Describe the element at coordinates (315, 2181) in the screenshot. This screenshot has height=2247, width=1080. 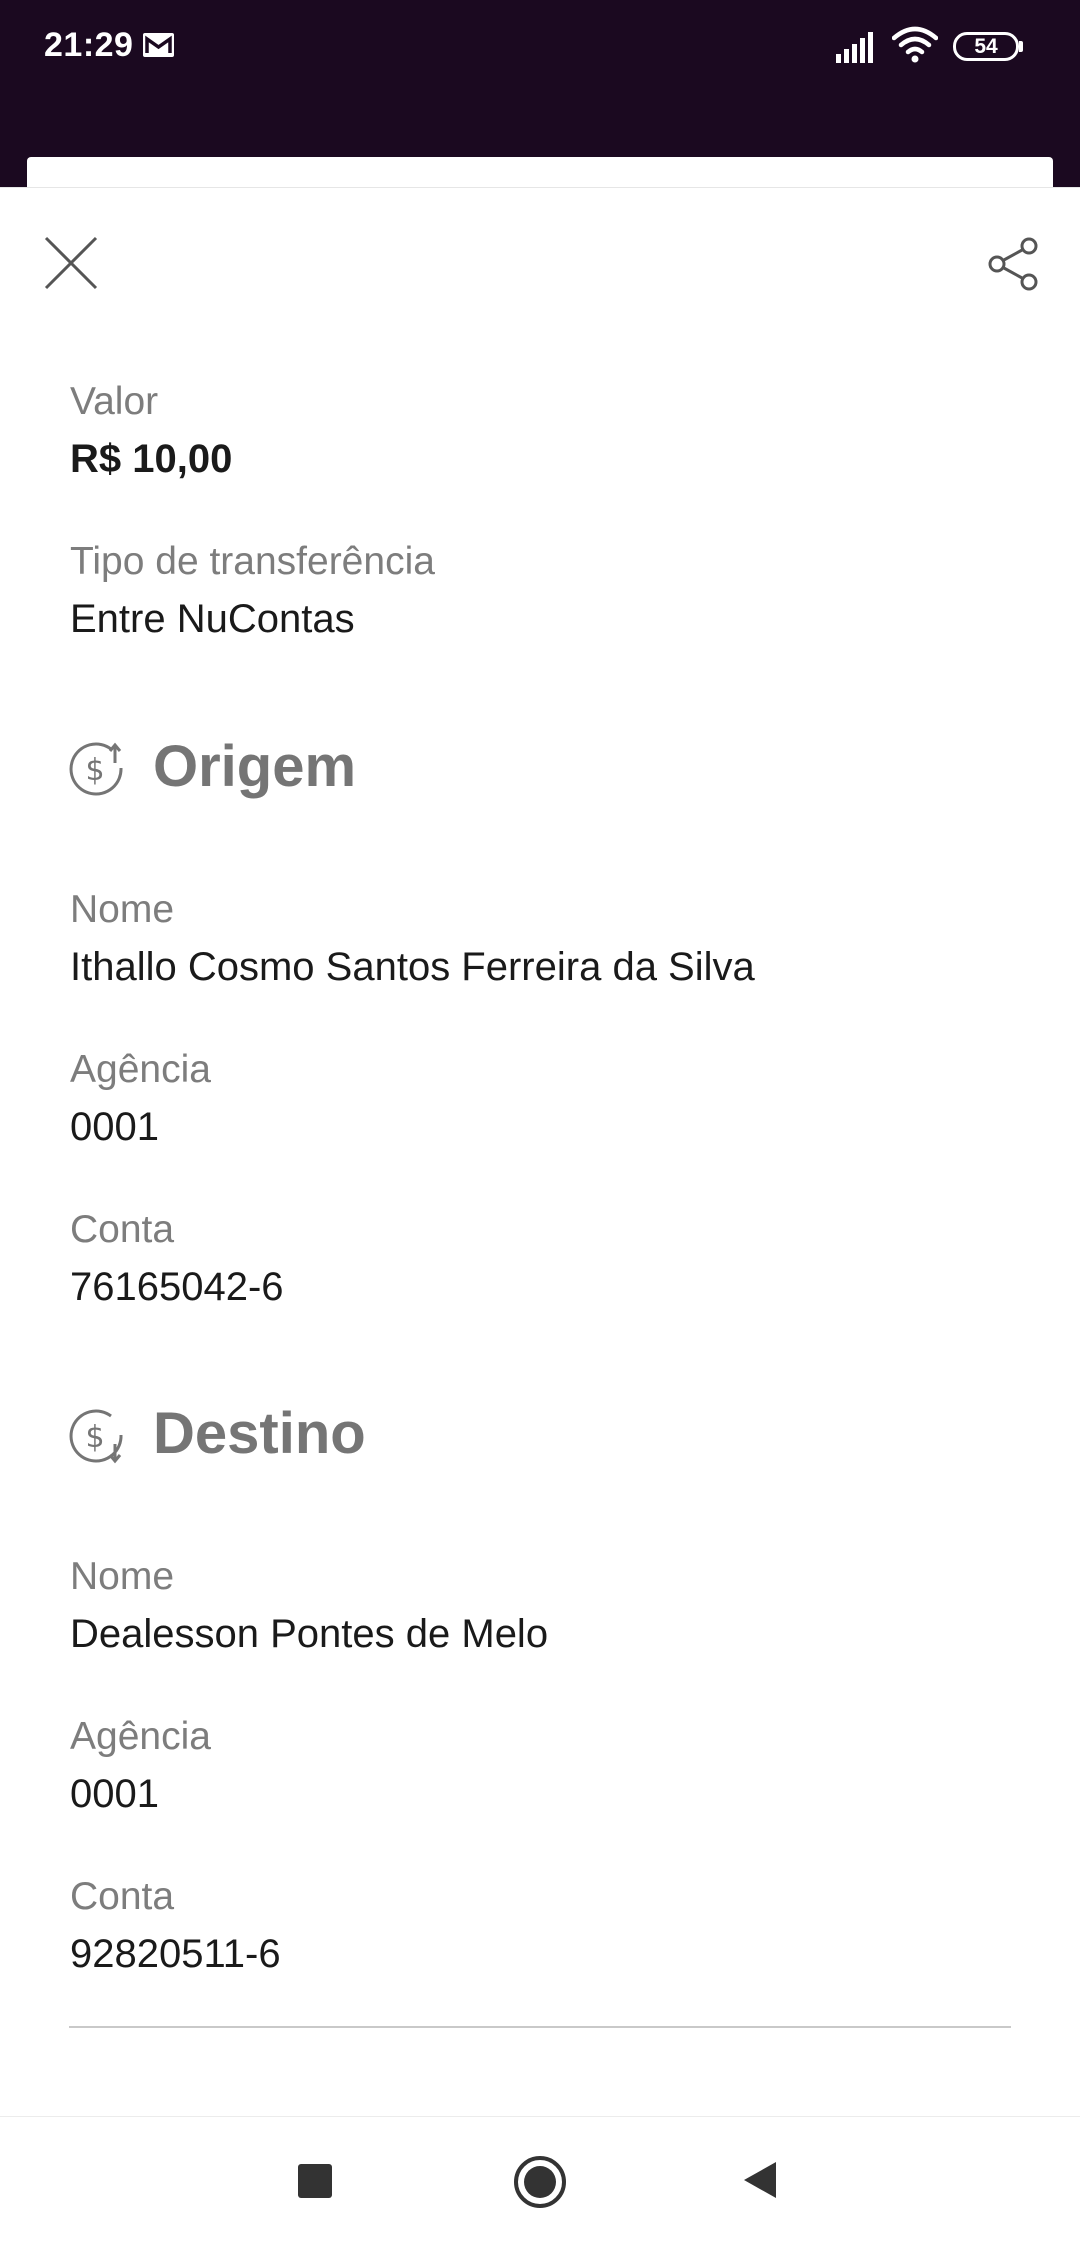
I see `recent-apps-icon` at that location.